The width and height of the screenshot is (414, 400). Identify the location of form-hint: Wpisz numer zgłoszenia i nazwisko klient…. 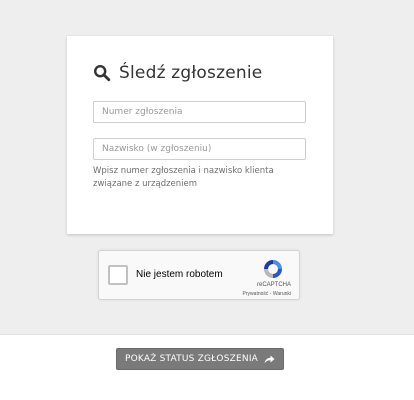
(183, 177).